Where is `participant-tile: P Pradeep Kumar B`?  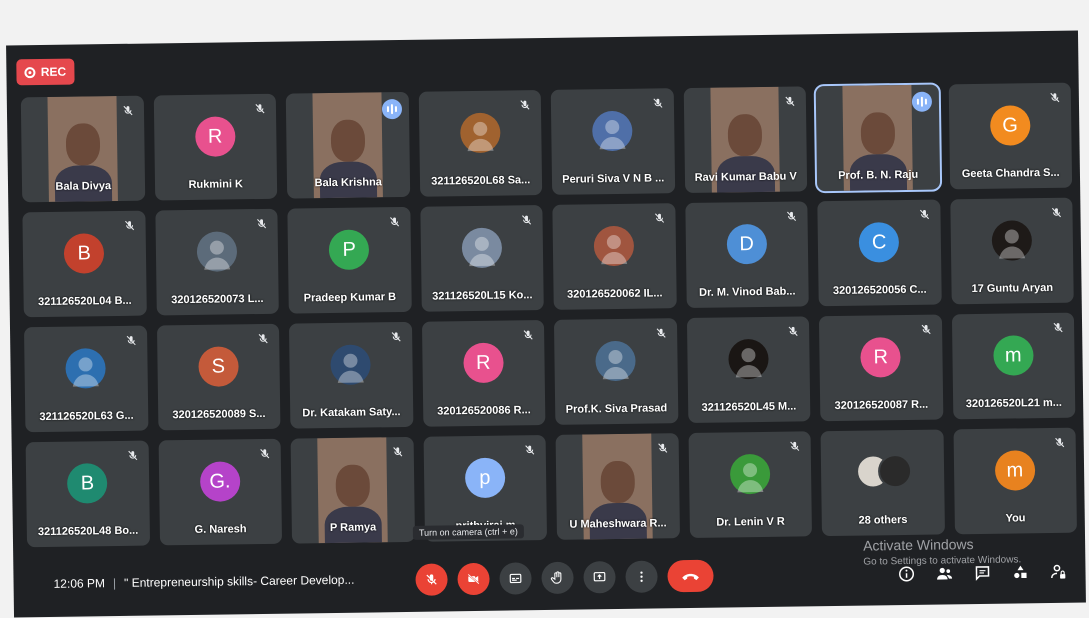
participant-tile: P Pradeep Kumar B is located at coordinates (349, 260).